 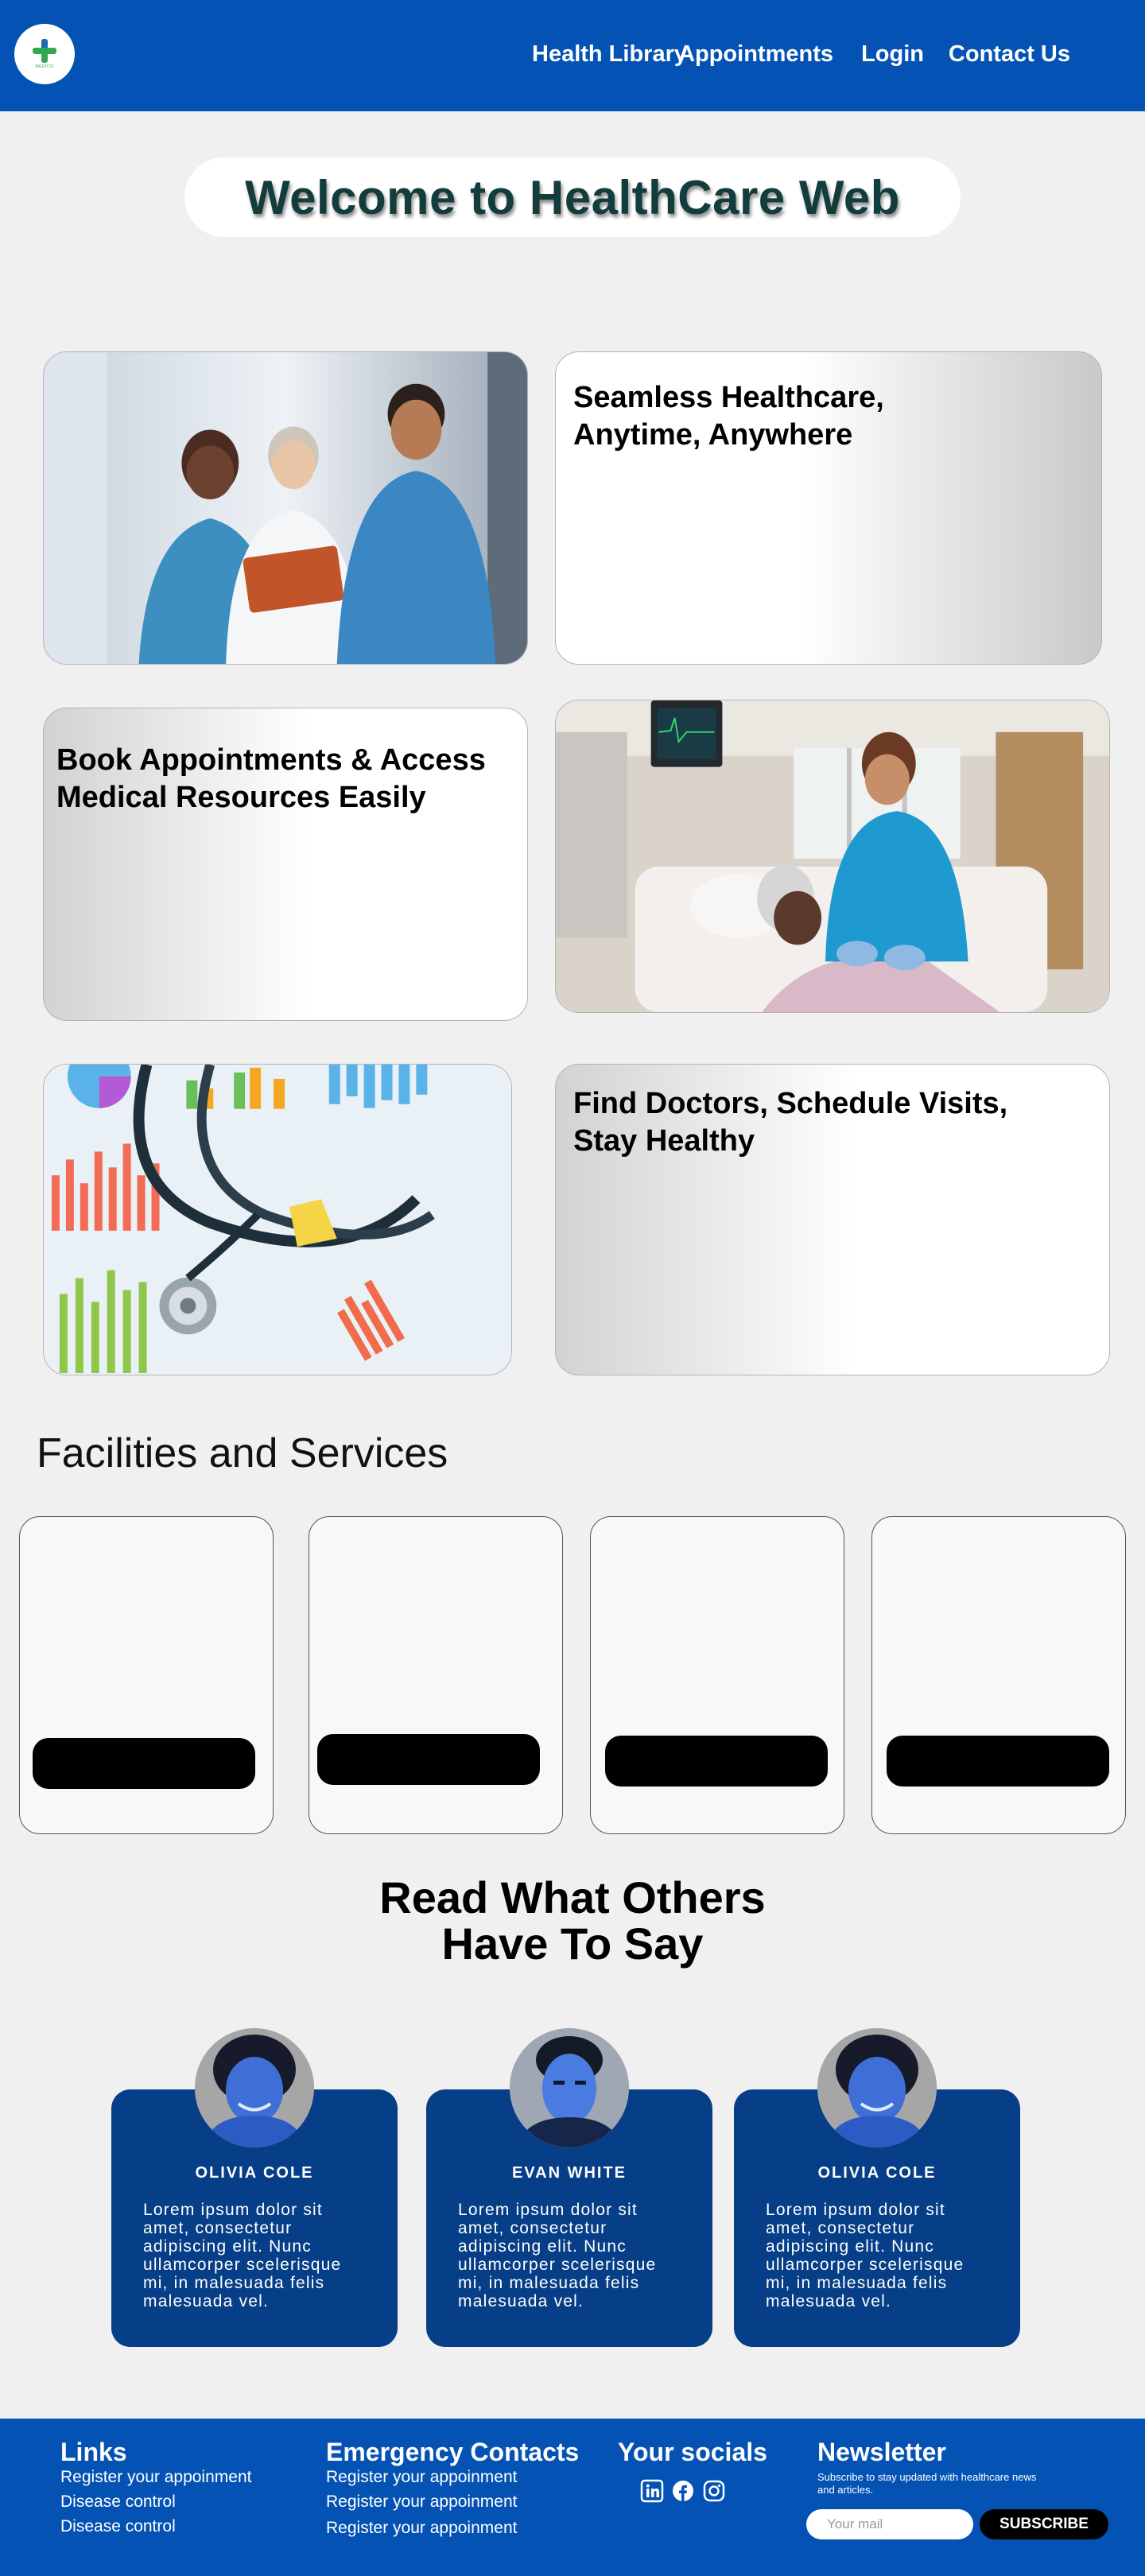 I want to click on footer-socials-title: Your socials, so click(x=692, y=2452).